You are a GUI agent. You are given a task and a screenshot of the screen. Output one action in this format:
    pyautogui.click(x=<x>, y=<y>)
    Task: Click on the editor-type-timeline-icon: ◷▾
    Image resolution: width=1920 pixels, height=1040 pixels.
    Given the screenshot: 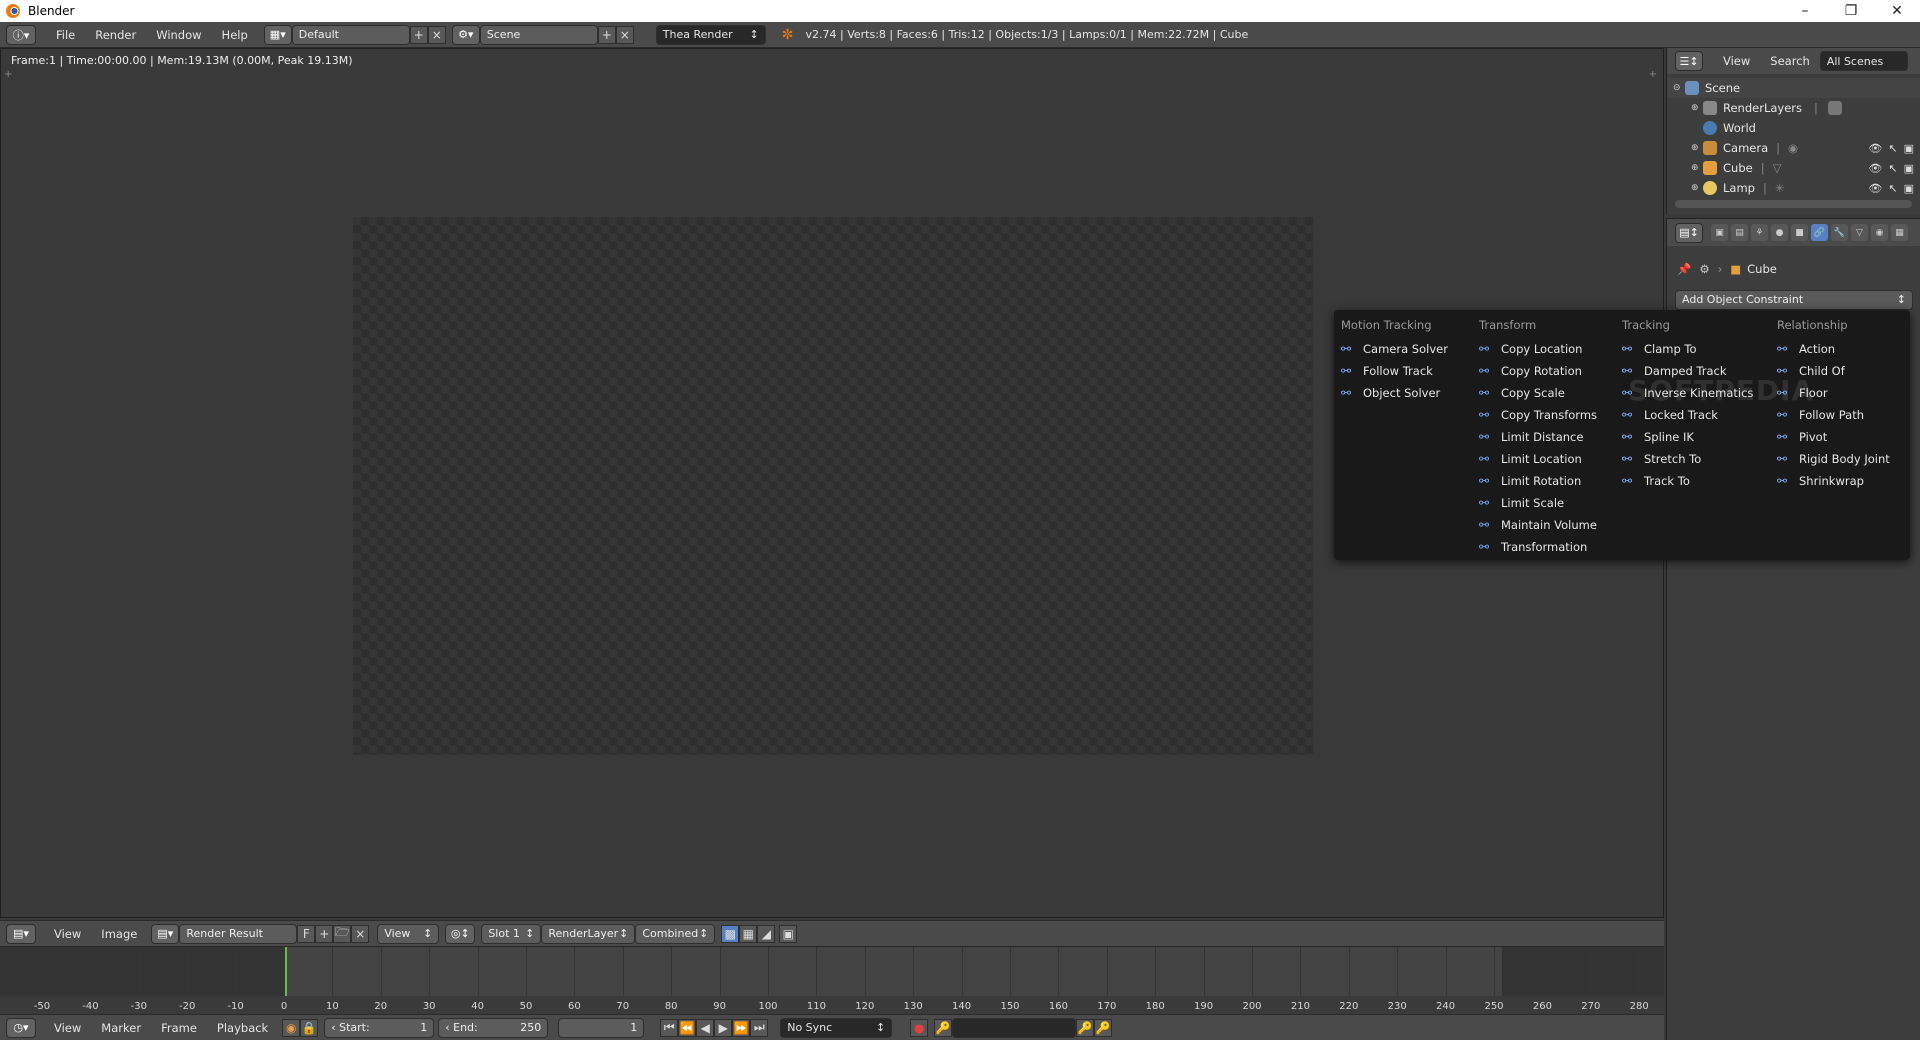 What is the action you would take?
    pyautogui.click(x=21, y=1027)
    